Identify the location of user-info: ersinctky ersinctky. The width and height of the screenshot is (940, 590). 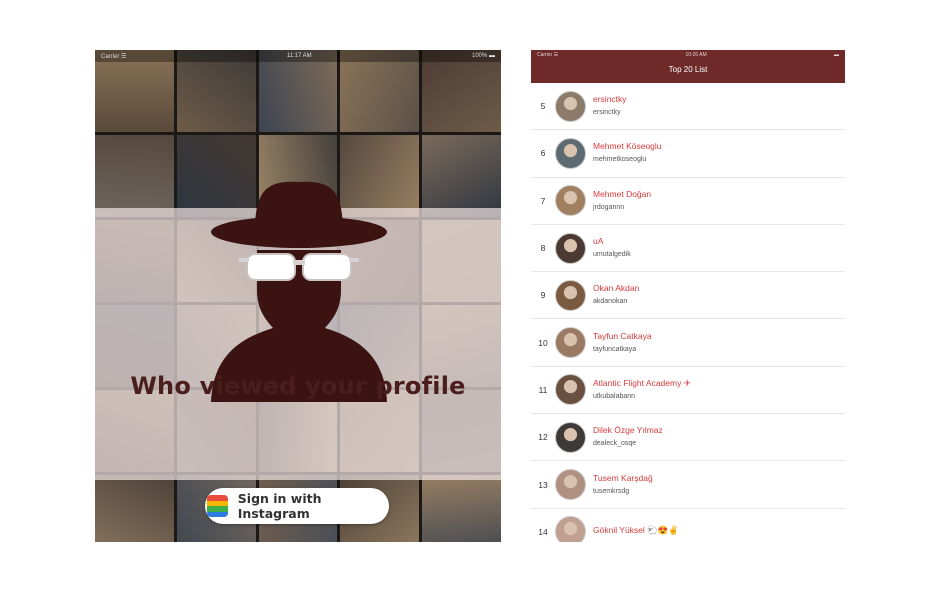
(610, 106).